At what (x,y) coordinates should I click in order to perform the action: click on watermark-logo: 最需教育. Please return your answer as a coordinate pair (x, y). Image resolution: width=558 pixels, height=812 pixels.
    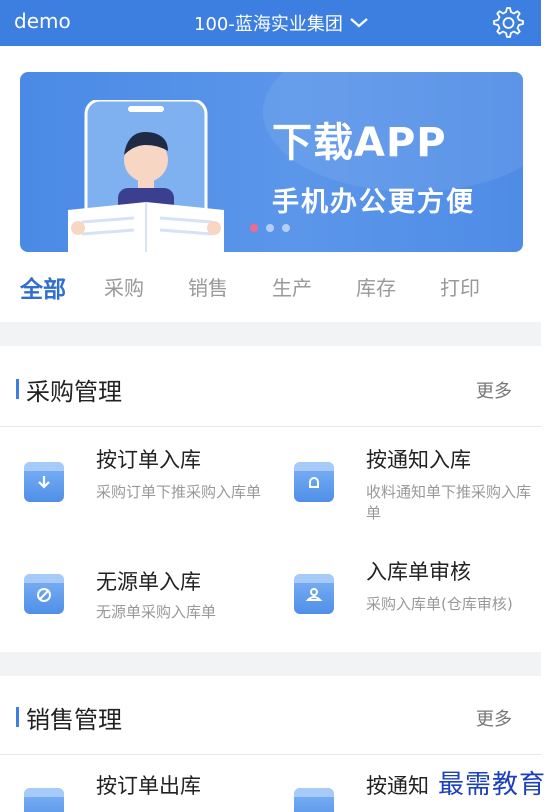
    Looking at the image, I should click on (492, 782).